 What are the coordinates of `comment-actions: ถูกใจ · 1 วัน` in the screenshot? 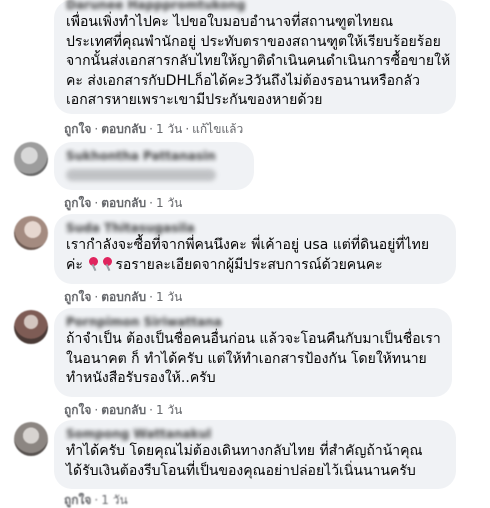 It's located at (96, 500).